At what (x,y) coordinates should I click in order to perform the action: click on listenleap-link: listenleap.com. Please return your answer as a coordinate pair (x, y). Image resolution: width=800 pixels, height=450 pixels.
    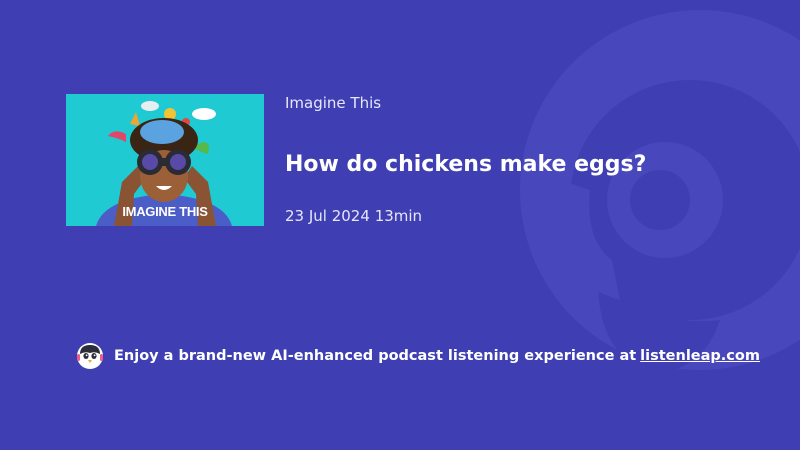
    Looking at the image, I should click on (700, 356).